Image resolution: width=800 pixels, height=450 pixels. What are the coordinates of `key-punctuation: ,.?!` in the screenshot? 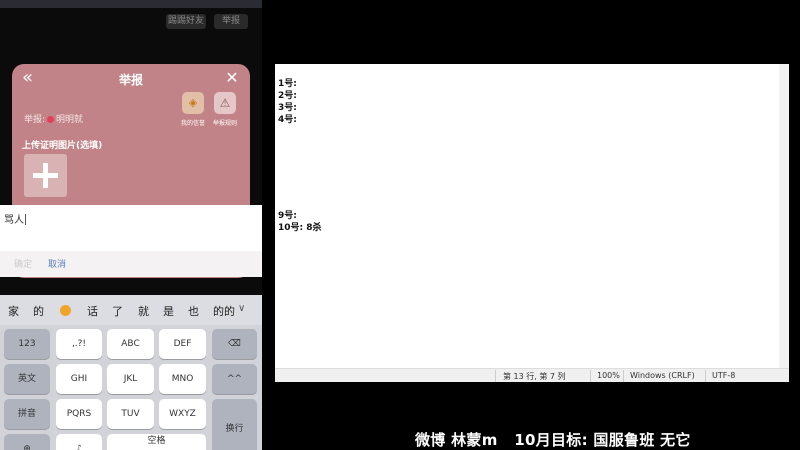 It's located at (79, 344).